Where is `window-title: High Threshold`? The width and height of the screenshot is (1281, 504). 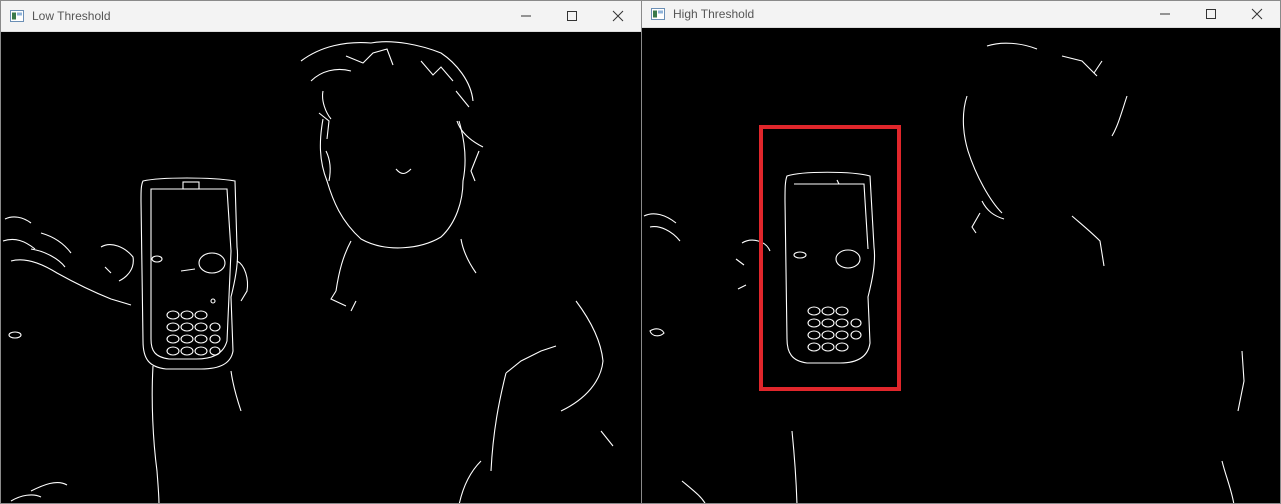 window-title: High Threshold is located at coordinates (714, 14).